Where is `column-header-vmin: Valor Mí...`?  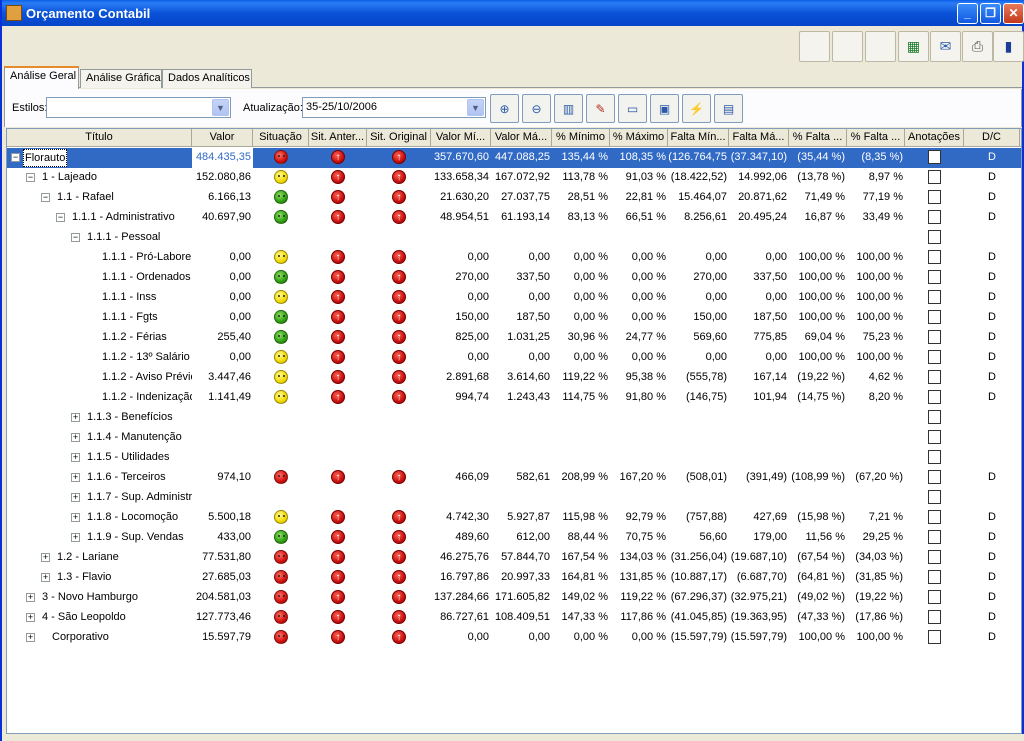
column-header-vmin: Valor Mí... is located at coordinates (461, 138).